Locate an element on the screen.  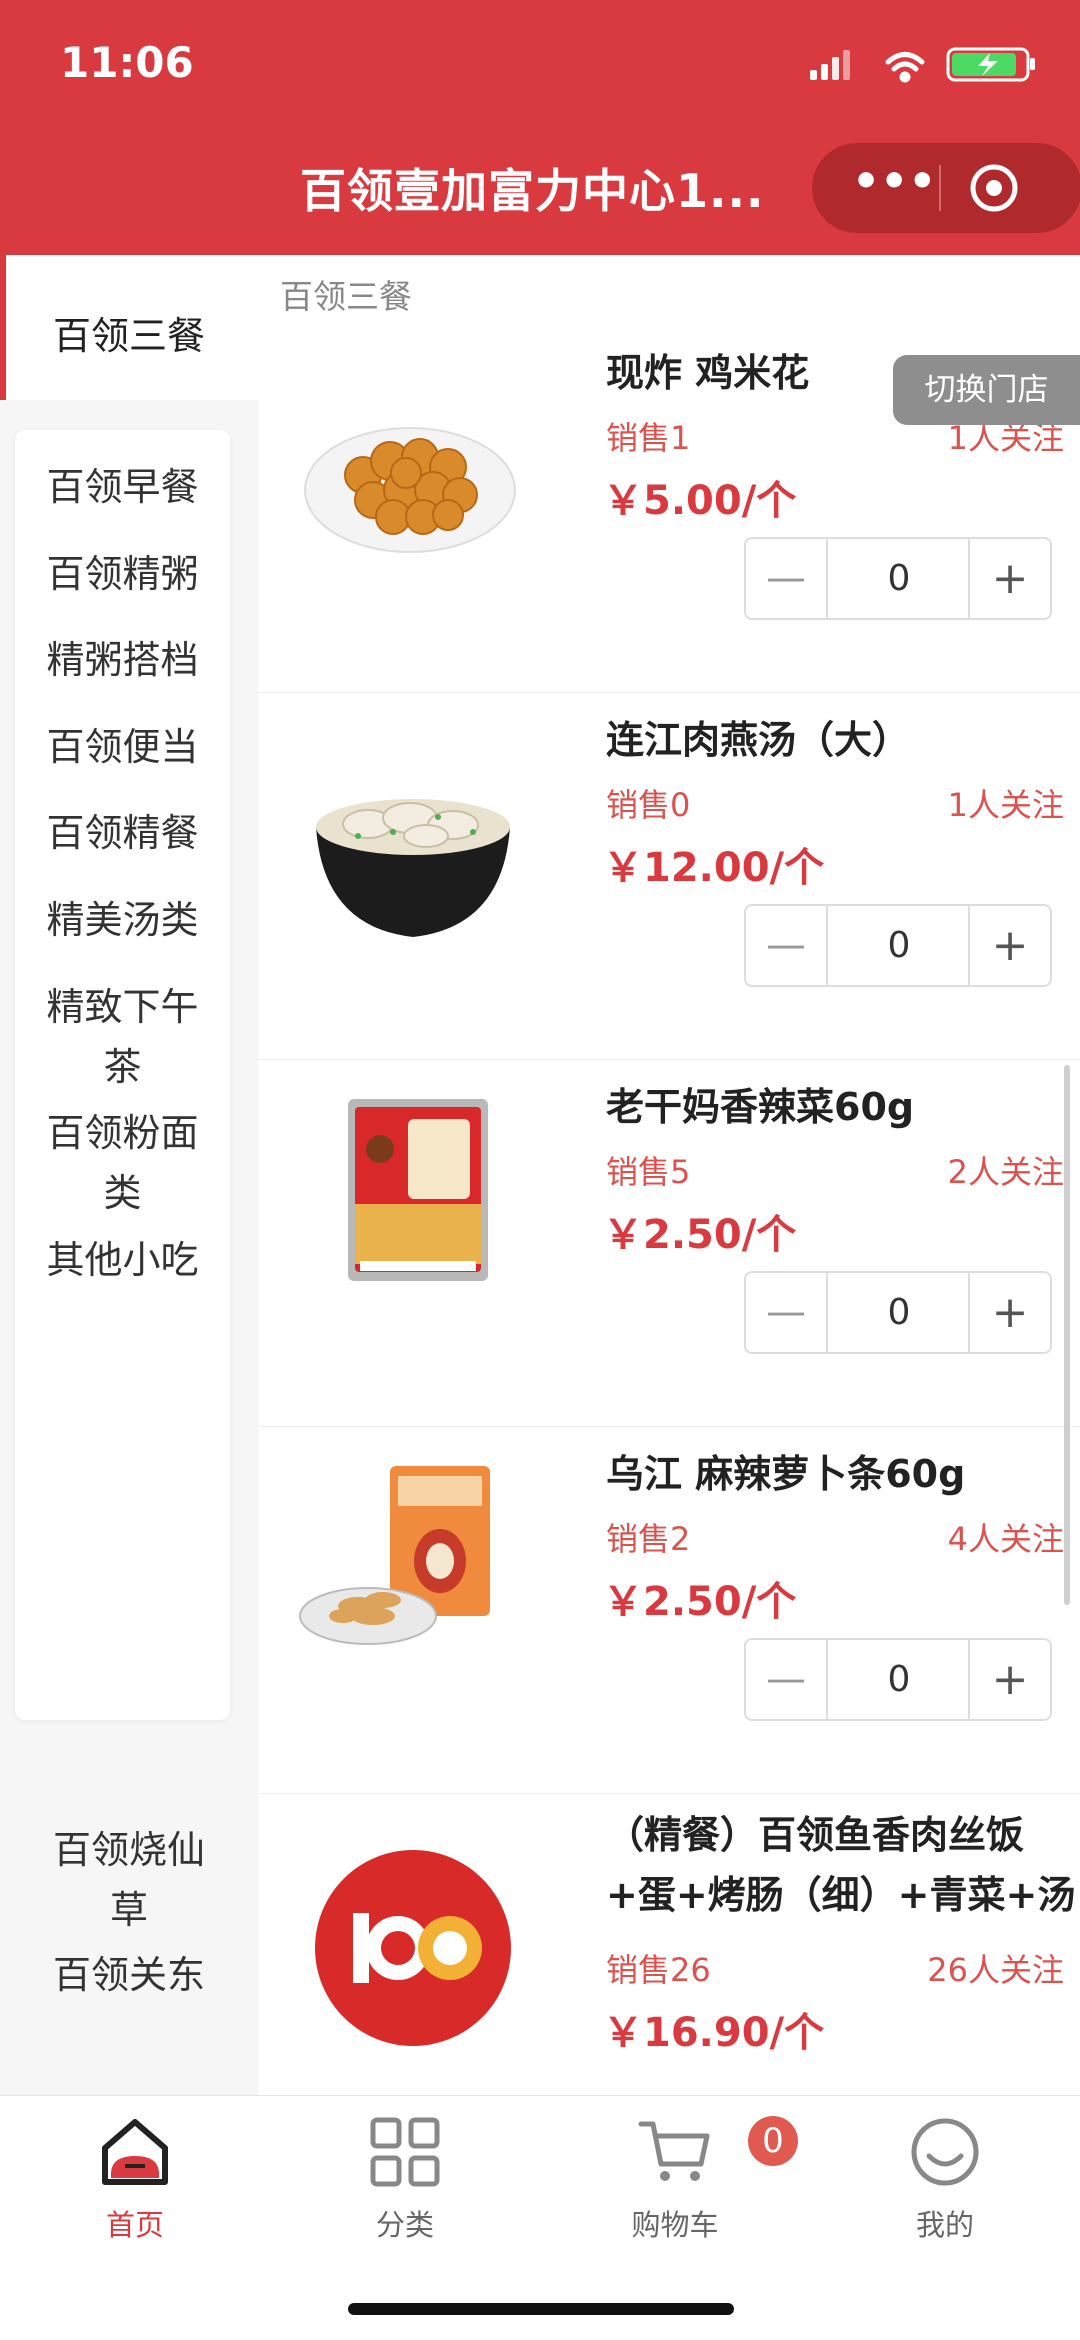
sidebar-item-active: 百领三餐 is located at coordinates (129, 327).